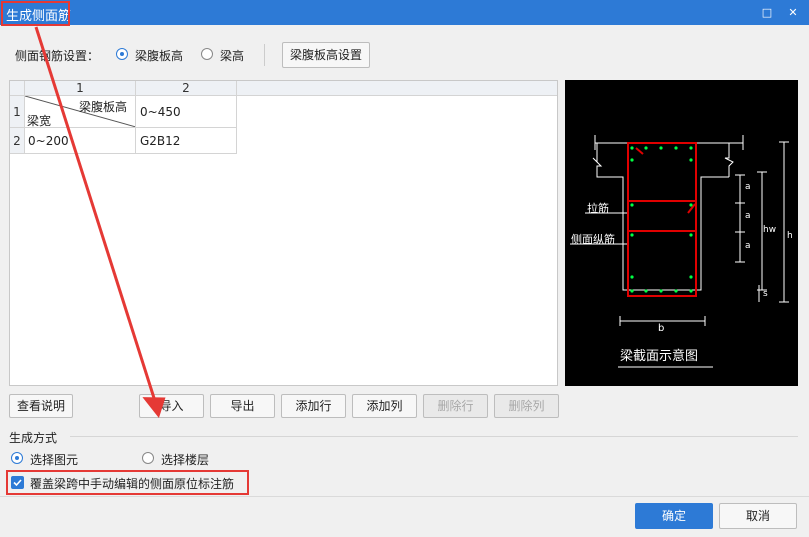  Describe the element at coordinates (264, 55) in the screenshot. I see `toolbar-divider` at that location.